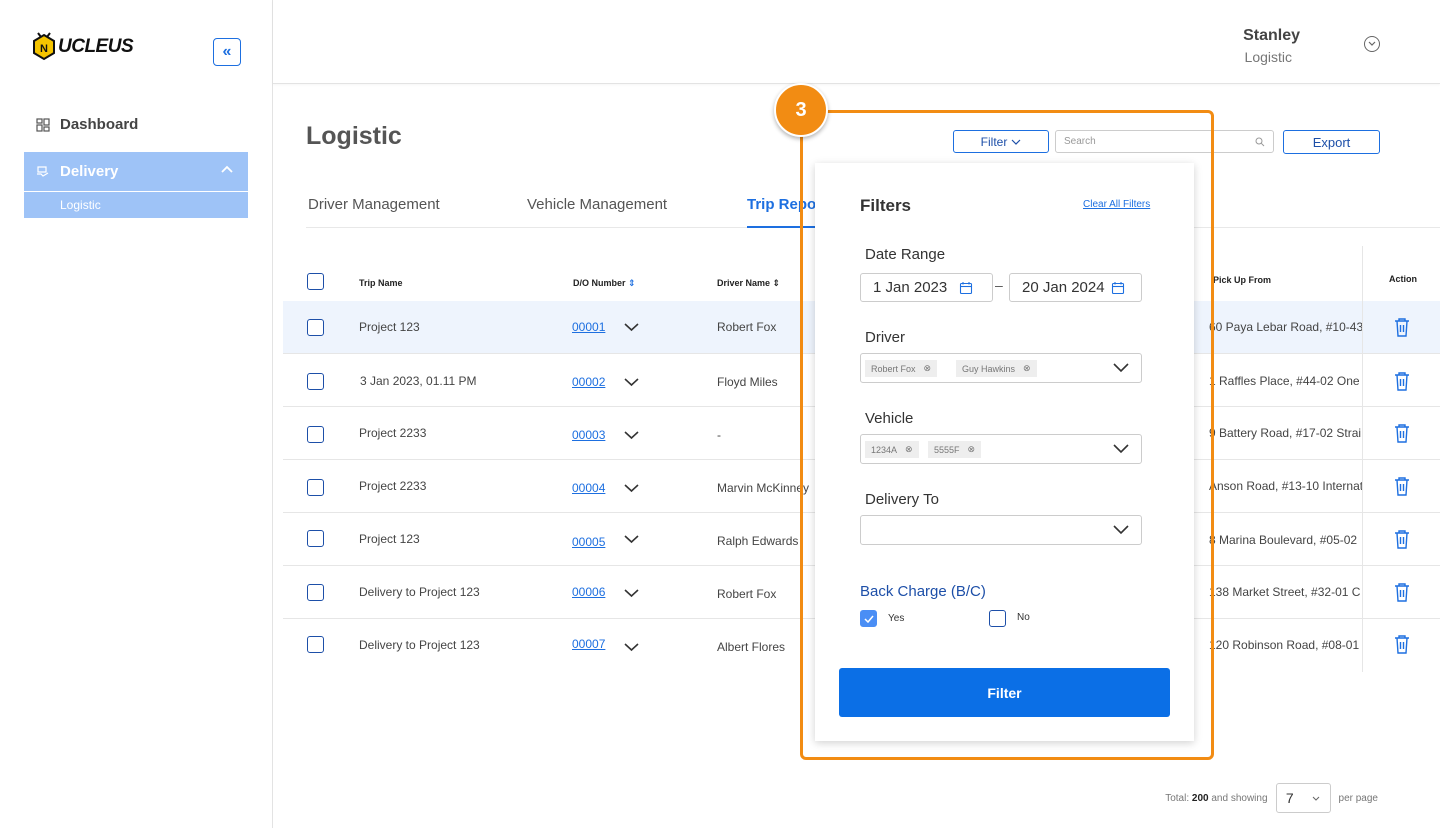 The image size is (1440, 828). I want to click on date-from-input: 1 Jan 2023, so click(926, 287).